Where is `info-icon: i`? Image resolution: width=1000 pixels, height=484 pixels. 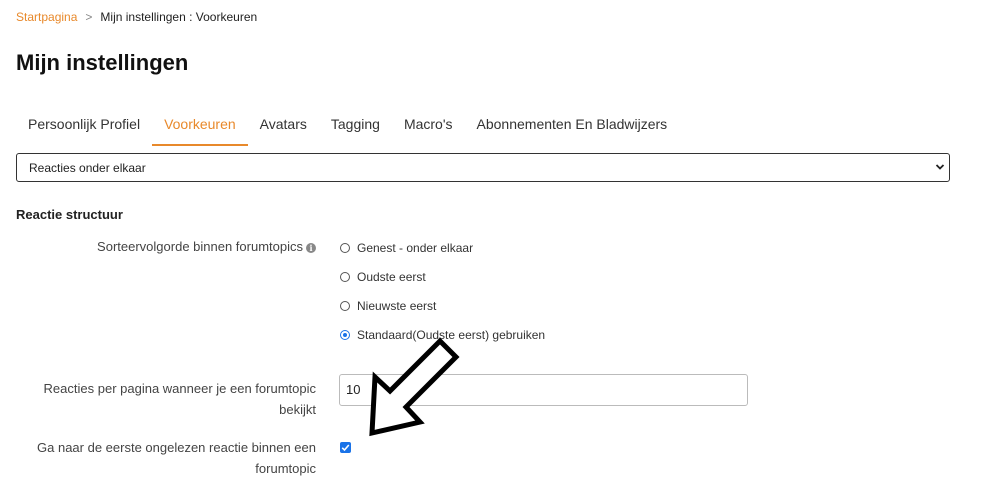
info-icon: i is located at coordinates (311, 247).